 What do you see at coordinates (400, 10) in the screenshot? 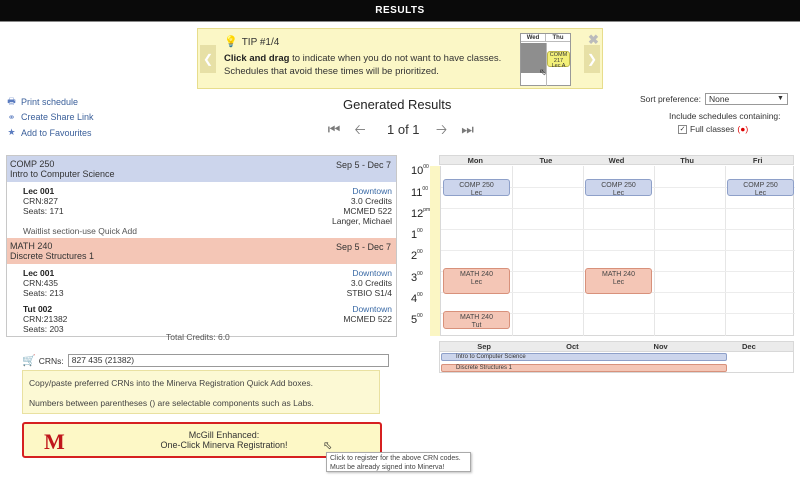
I see `results-title: RESULTS` at bounding box center [400, 10].